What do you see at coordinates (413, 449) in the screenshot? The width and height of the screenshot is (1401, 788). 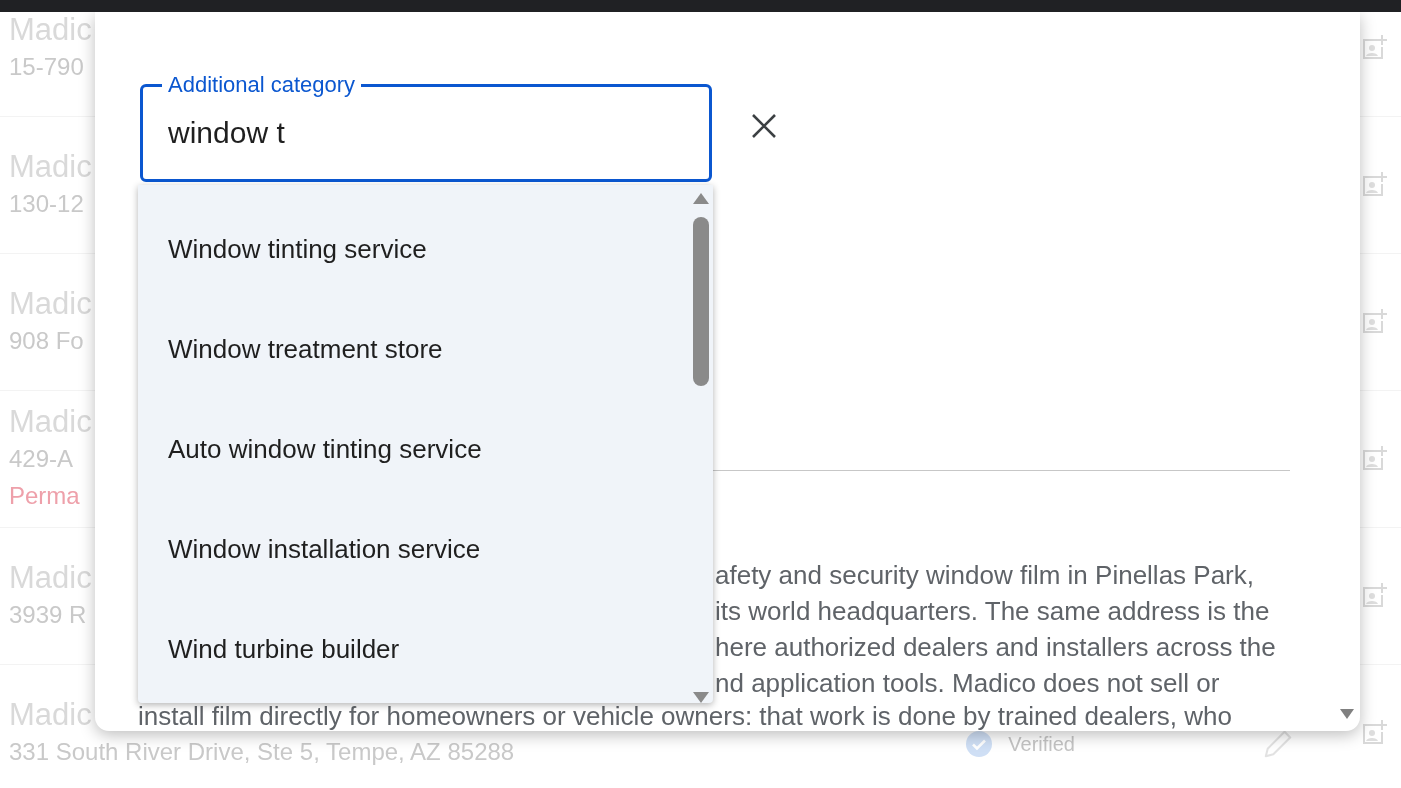 I see `suggestion-item: Auto window tinting service` at bounding box center [413, 449].